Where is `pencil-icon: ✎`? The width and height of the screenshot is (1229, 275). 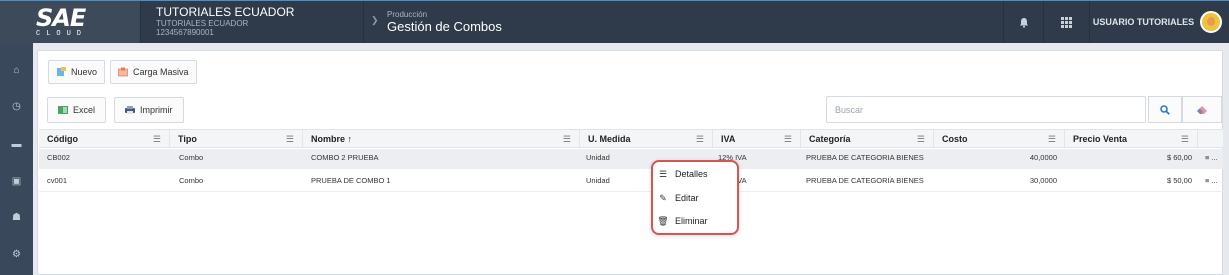
pencil-icon: ✎ is located at coordinates (663, 197).